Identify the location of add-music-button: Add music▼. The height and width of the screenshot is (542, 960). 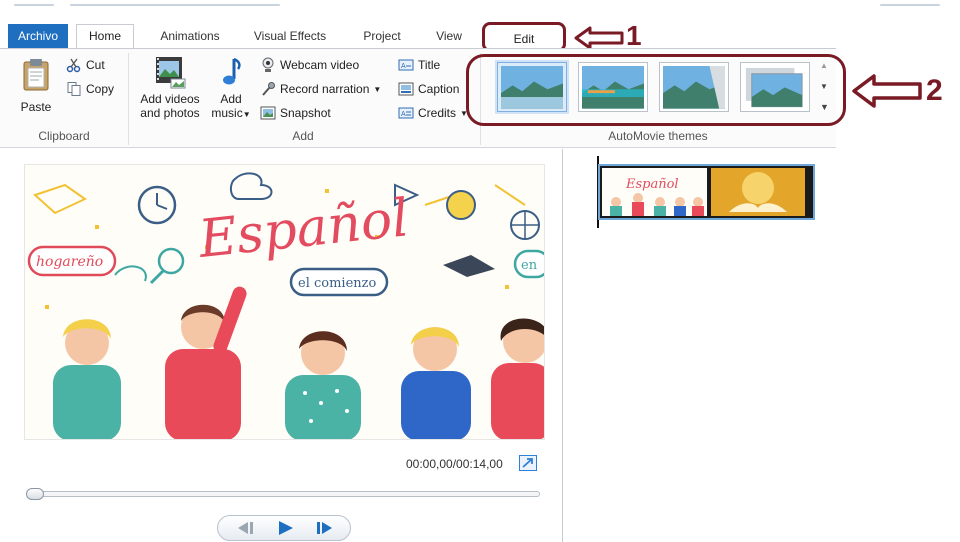
(231, 88).